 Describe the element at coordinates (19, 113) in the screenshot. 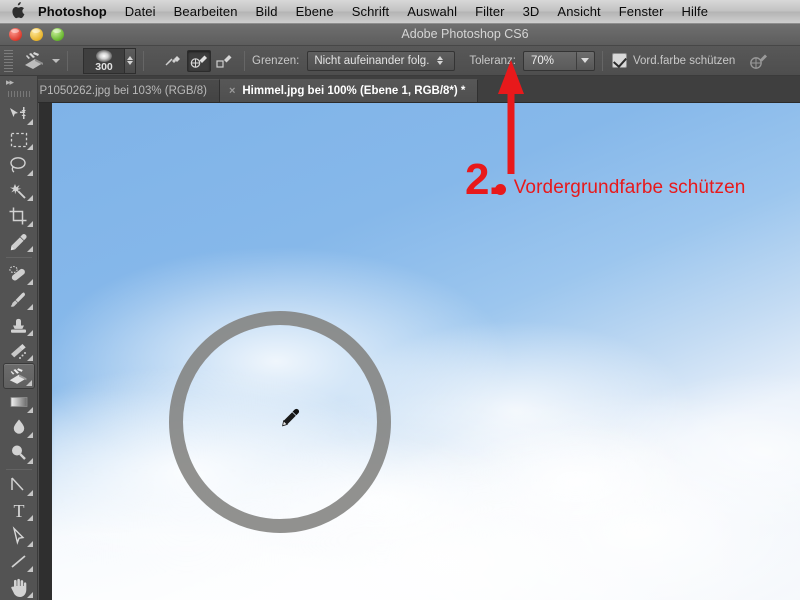

I see `move-tool` at that location.